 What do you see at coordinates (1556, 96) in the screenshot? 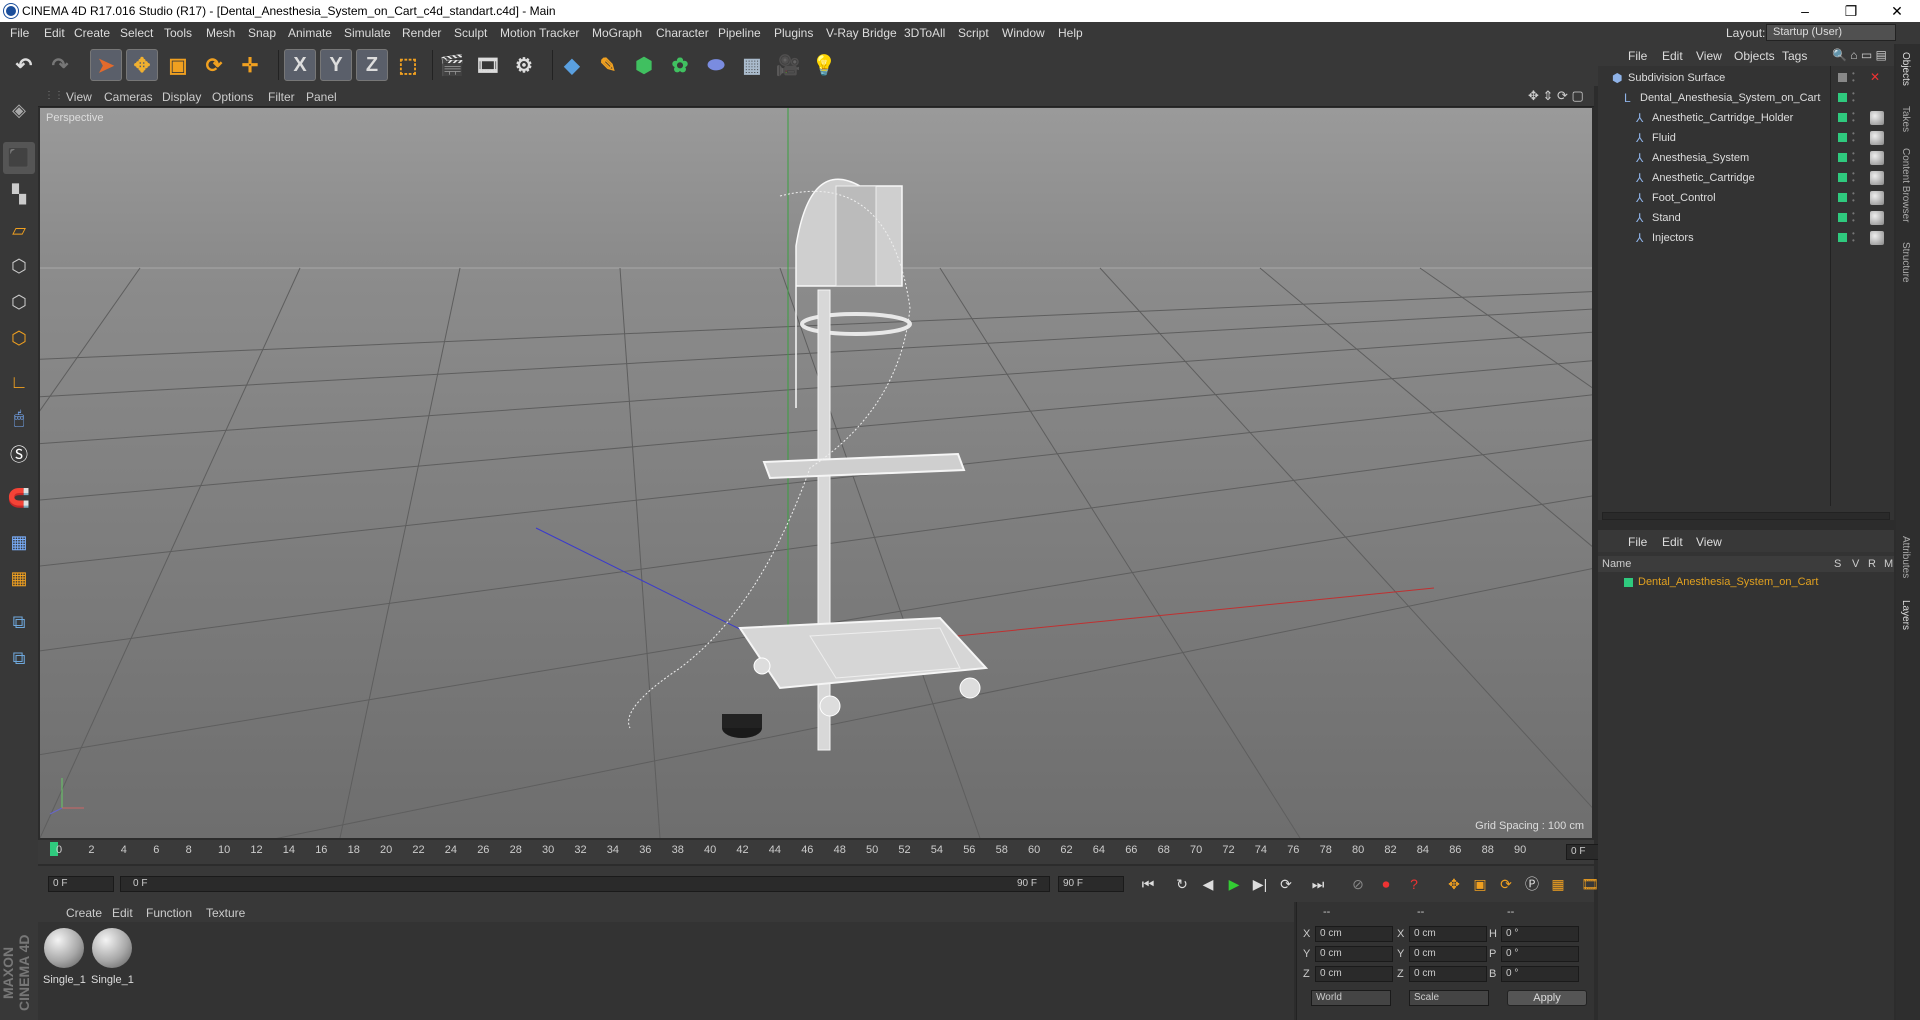
I see `viewport-nav-icons: ✥ ⇕ ⟳ ▢` at bounding box center [1556, 96].